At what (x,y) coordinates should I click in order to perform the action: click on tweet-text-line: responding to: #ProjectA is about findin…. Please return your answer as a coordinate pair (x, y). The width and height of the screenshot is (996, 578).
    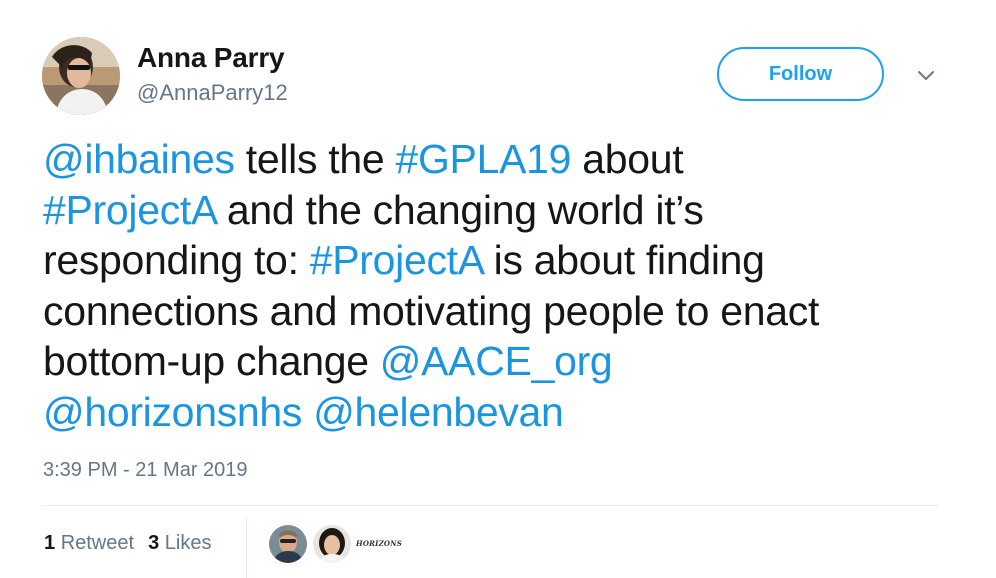
    Looking at the image, I should click on (503, 260).